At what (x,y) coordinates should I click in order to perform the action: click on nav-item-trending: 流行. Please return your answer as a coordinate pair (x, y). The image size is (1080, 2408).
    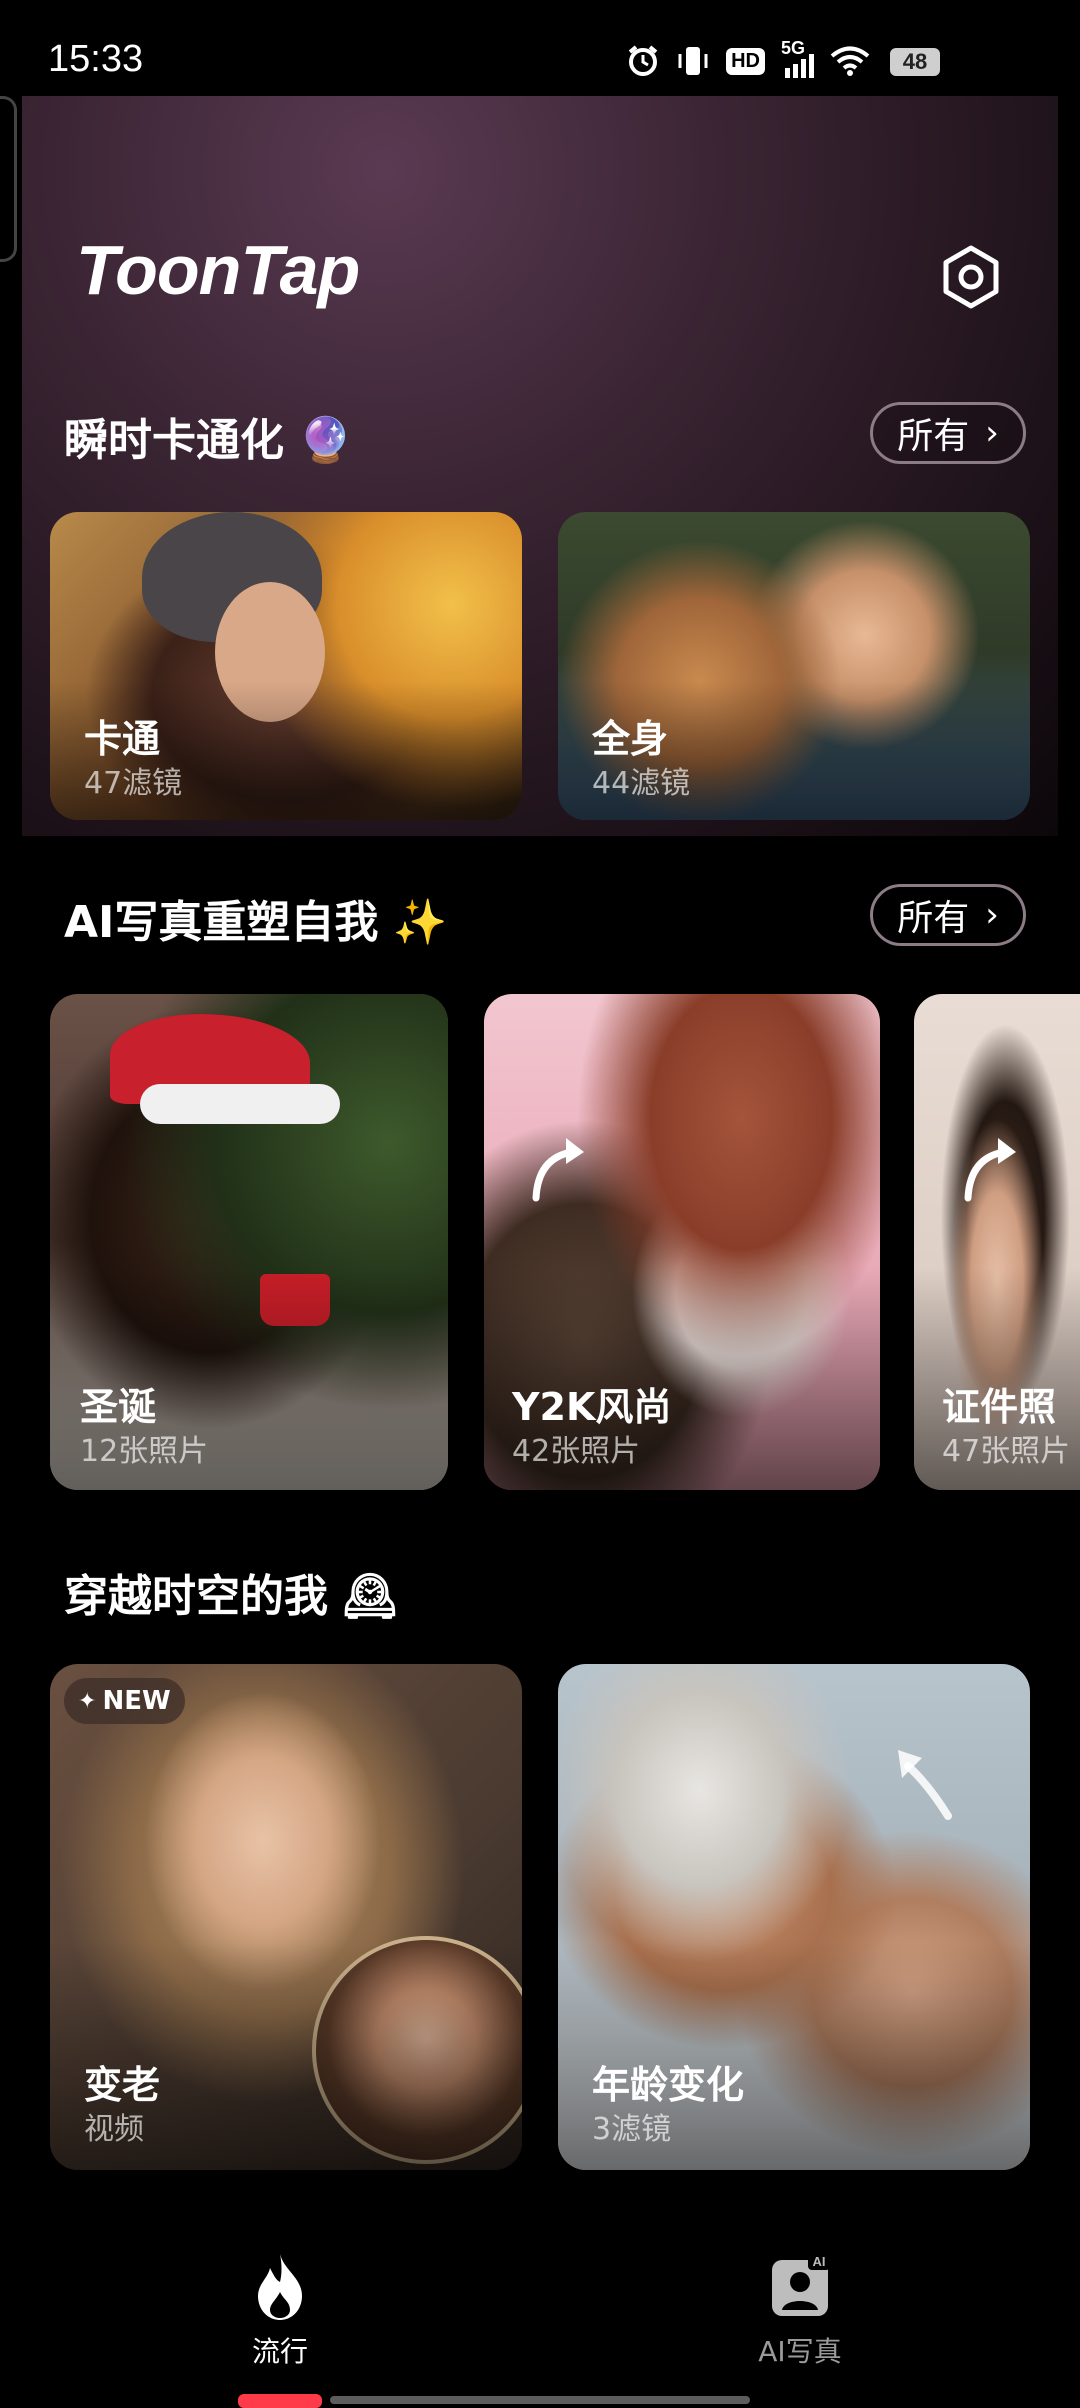
    Looking at the image, I should click on (280, 2311).